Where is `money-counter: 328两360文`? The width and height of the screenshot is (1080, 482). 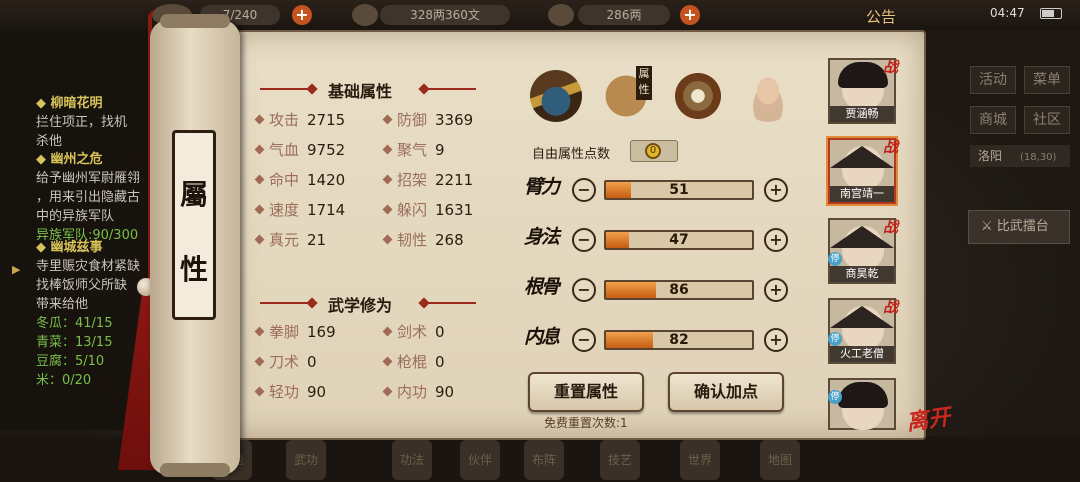 money-counter: 328两360文 is located at coordinates (445, 15).